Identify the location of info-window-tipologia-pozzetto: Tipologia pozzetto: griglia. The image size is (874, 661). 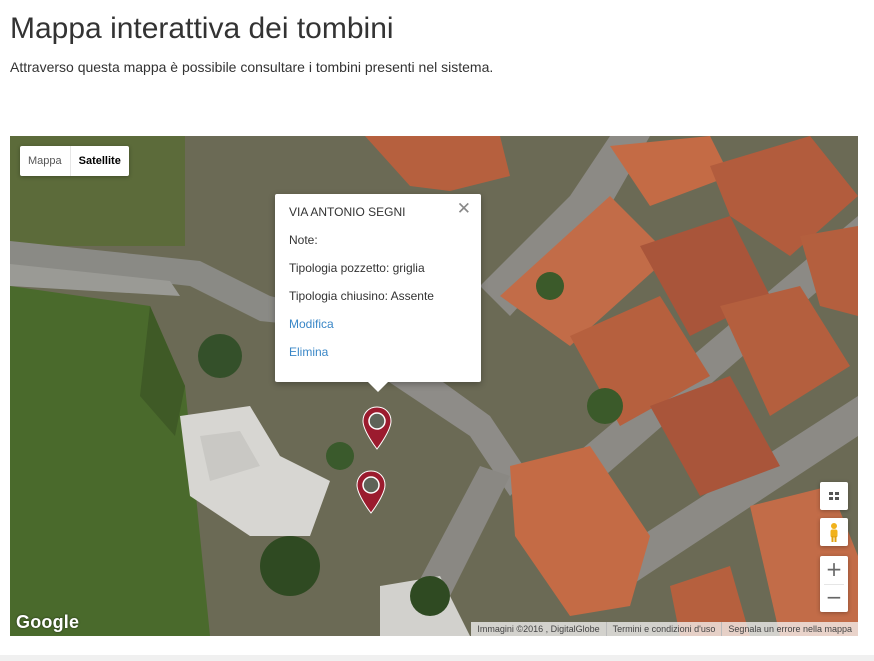
(357, 268).